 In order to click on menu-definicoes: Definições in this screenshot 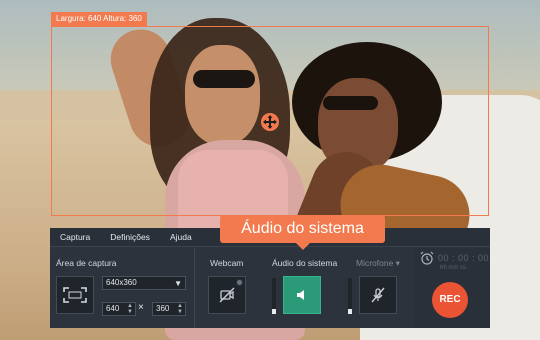, I will do `click(130, 237)`.